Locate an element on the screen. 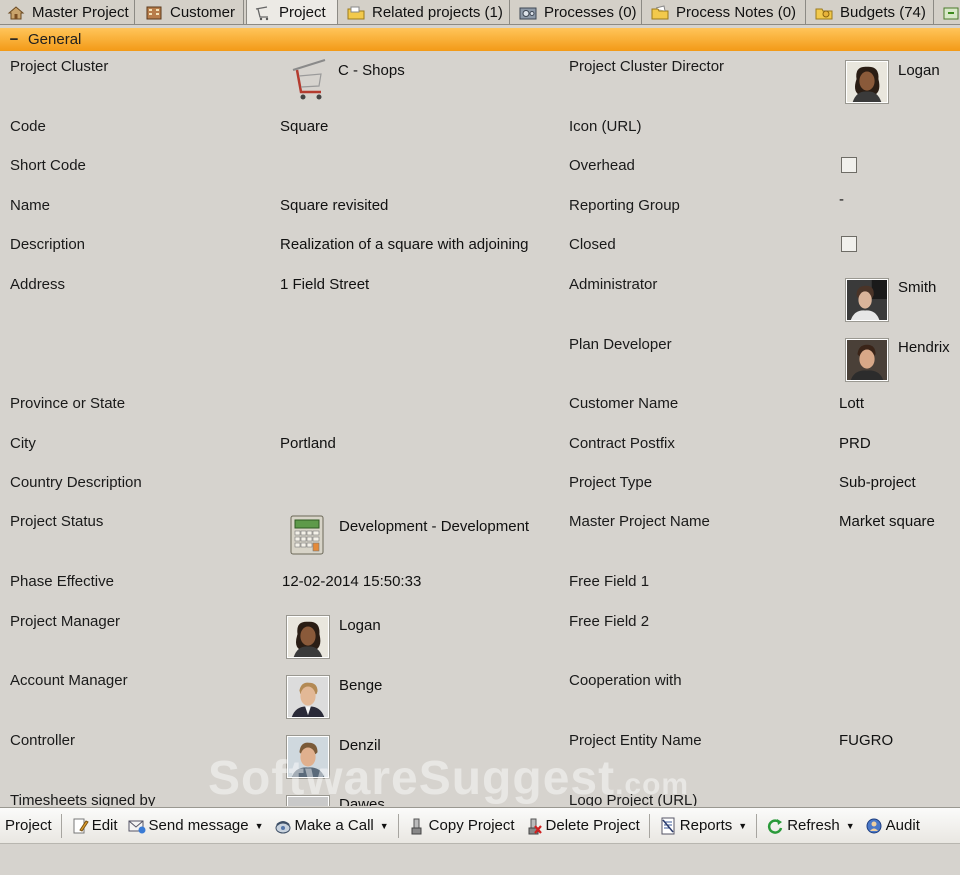 The image size is (960, 875). tab-process-notes: Process Notes (0) is located at coordinates (725, 12).